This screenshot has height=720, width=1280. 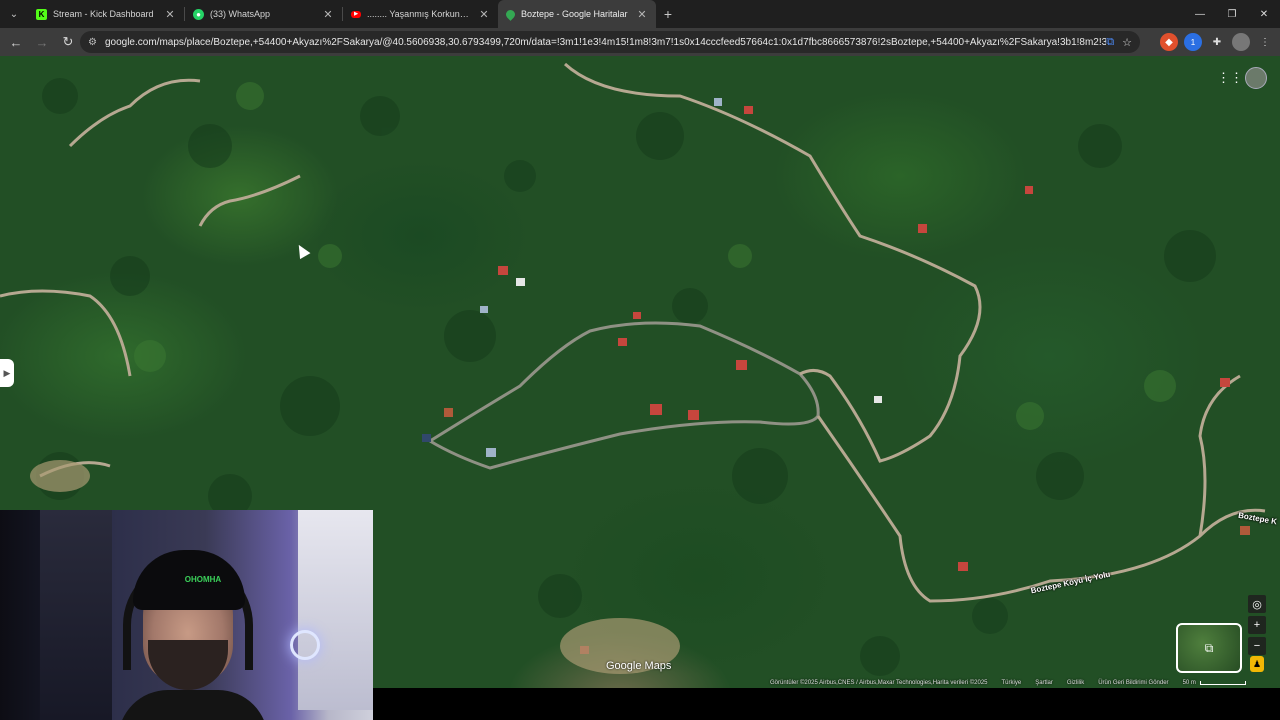 What do you see at coordinates (574, 14) in the screenshot?
I see `tab-title: Boztepe - Google Haritalar` at bounding box center [574, 14].